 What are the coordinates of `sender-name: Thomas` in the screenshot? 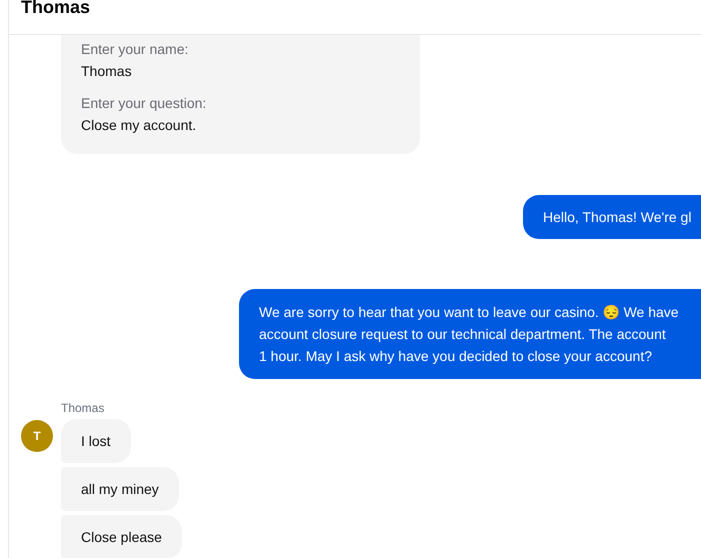 It's located at (83, 408).